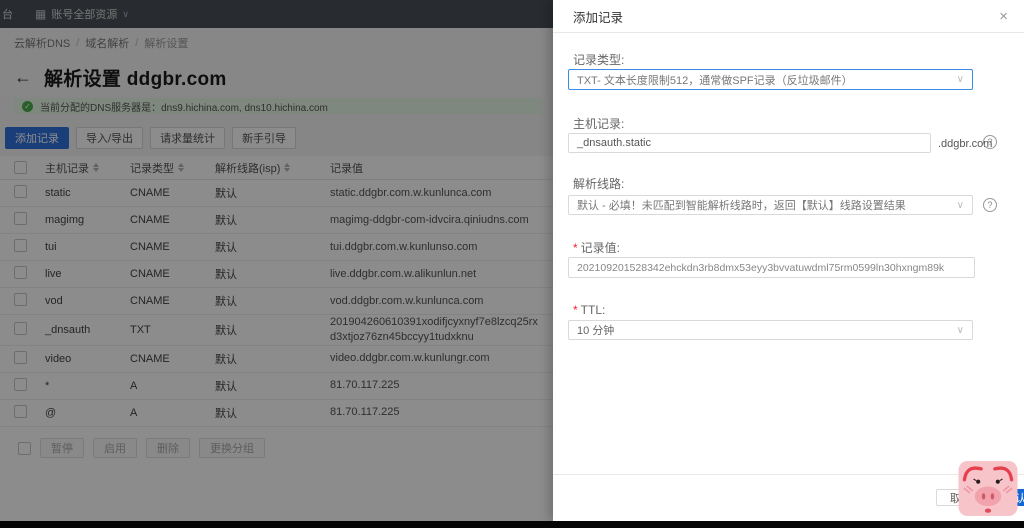 The height and width of the screenshot is (528, 1024). Describe the element at coordinates (512, 524) in the screenshot. I see `window-bottom-strip` at that location.